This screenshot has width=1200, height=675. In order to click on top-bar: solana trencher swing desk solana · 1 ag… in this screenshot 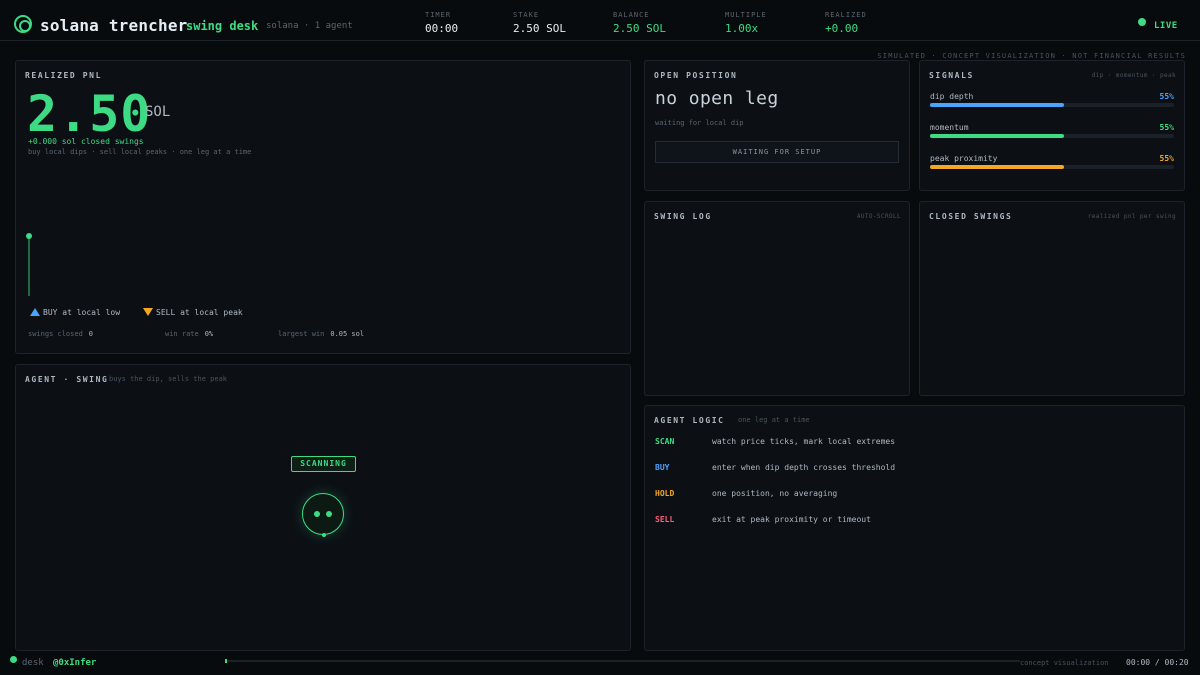, I will do `click(600, 20)`.